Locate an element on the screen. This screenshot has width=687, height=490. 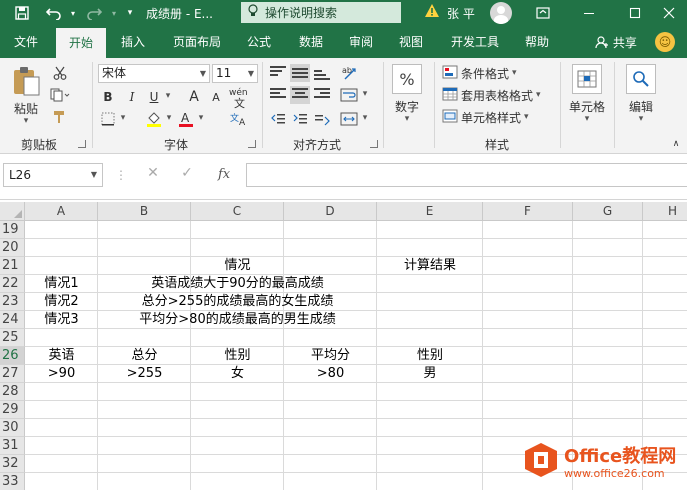
cell-d26: 平均分 is located at coordinates (330, 356).